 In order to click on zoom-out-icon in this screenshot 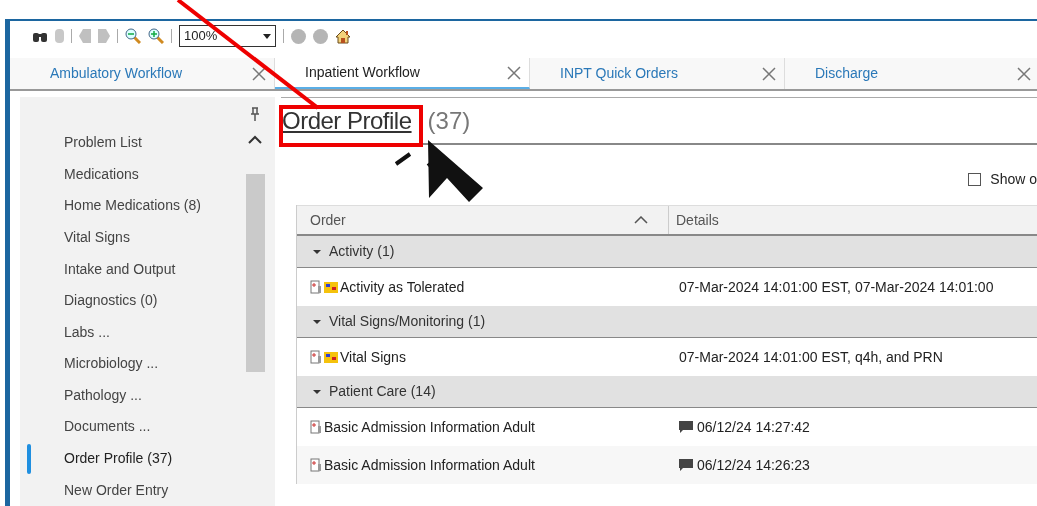, I will do `click(133, 36)`.